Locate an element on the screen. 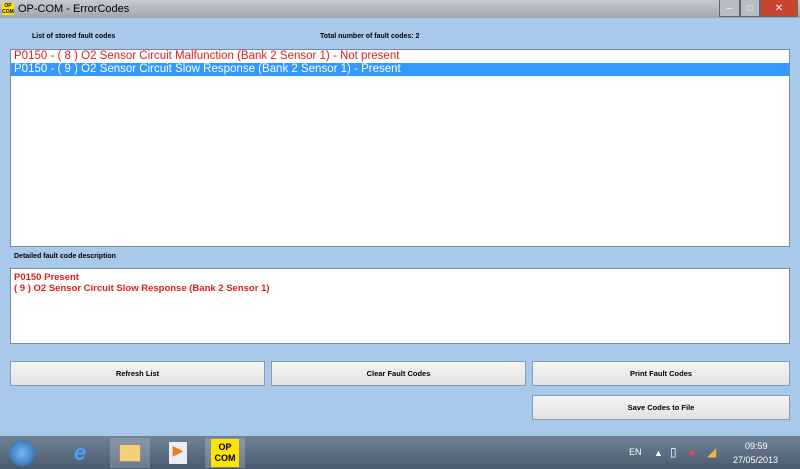 The width and height of the screenshot is (800, 469). opcom-taskbar-button: OP COM is located at coordinates (225, 453).